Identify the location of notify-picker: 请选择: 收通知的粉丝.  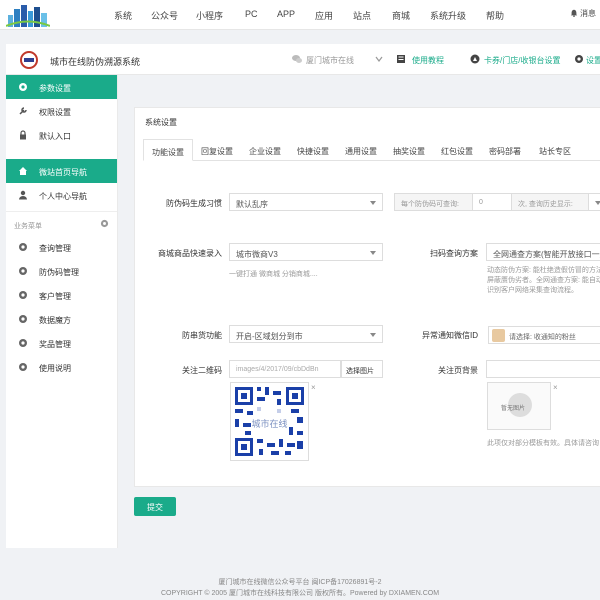
(544, 335).